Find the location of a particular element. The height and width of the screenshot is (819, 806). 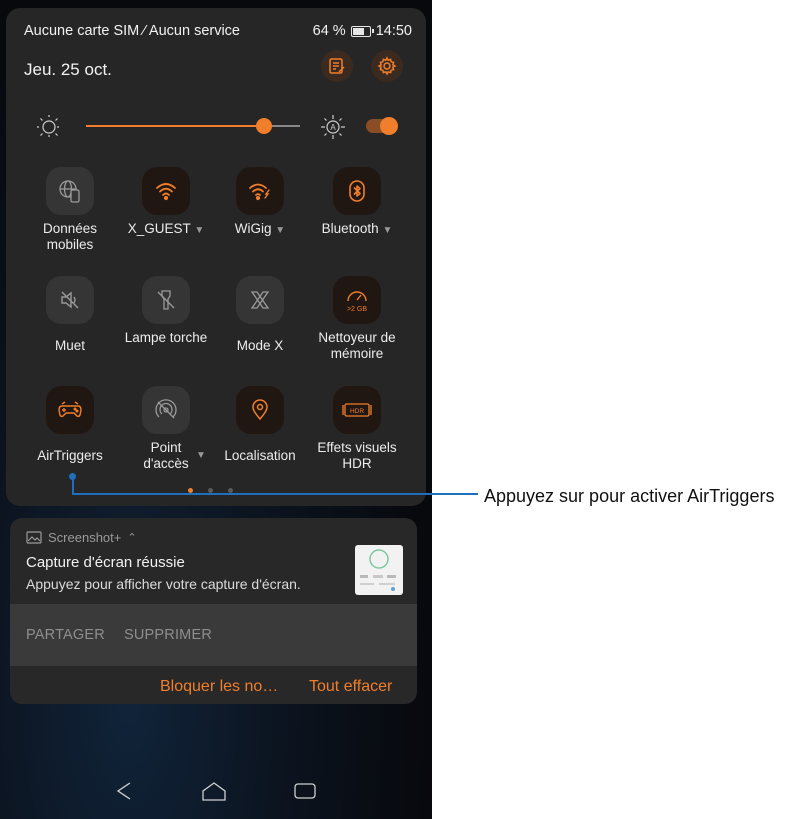

hdr-icon: HDR is located at coordinates (357, 410).